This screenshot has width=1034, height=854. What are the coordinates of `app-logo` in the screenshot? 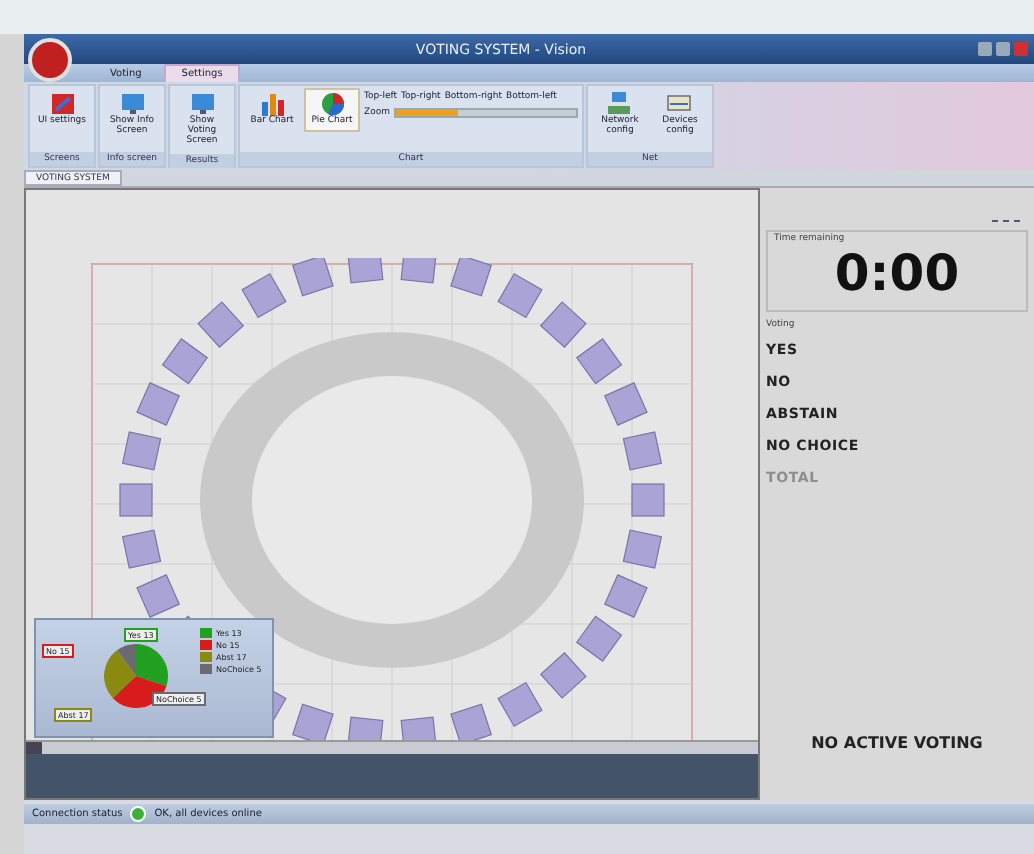 It's located at (50, 60).